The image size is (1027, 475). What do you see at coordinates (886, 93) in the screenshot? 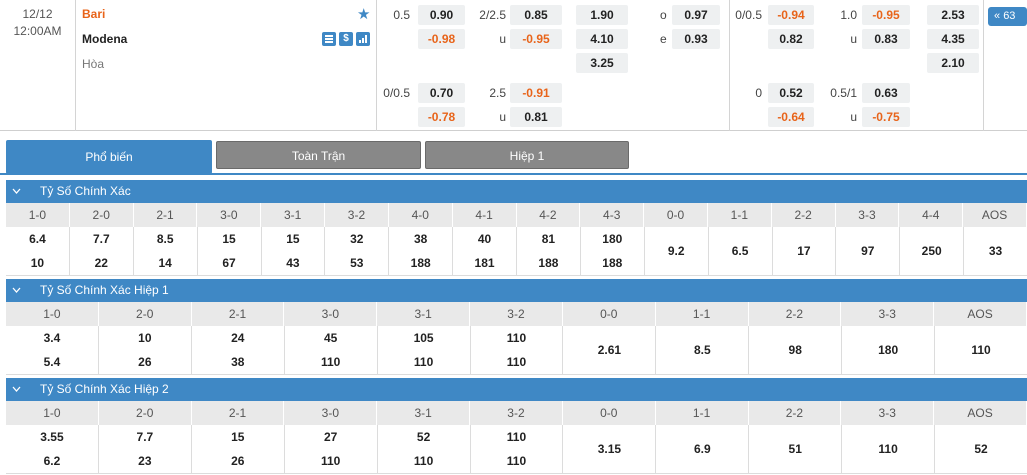
I see `h1-over-odds: 0.63` at bounding box center [886, 93].